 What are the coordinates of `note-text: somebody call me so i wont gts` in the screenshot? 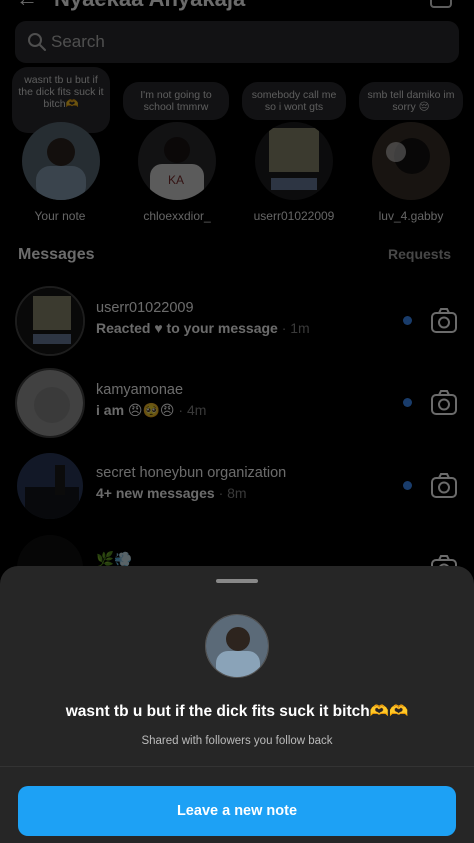 It's located at (294, 101).